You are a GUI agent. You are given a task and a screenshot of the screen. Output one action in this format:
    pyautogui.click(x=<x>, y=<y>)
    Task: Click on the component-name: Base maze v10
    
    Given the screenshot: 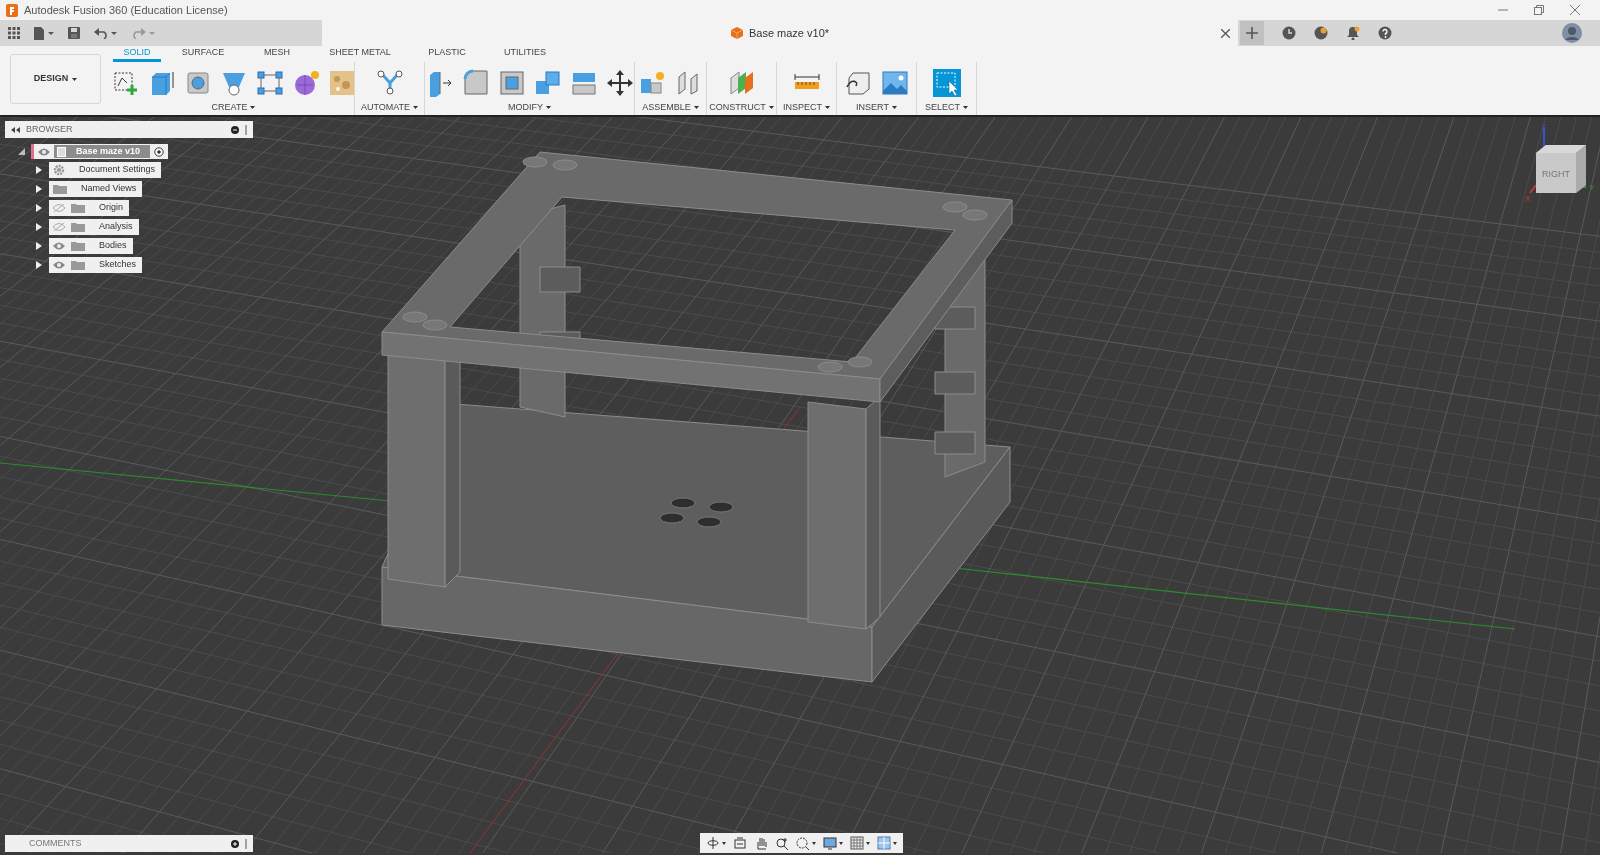 What is the action you would take?
    pyautogui.click(x=108, y=151)
    